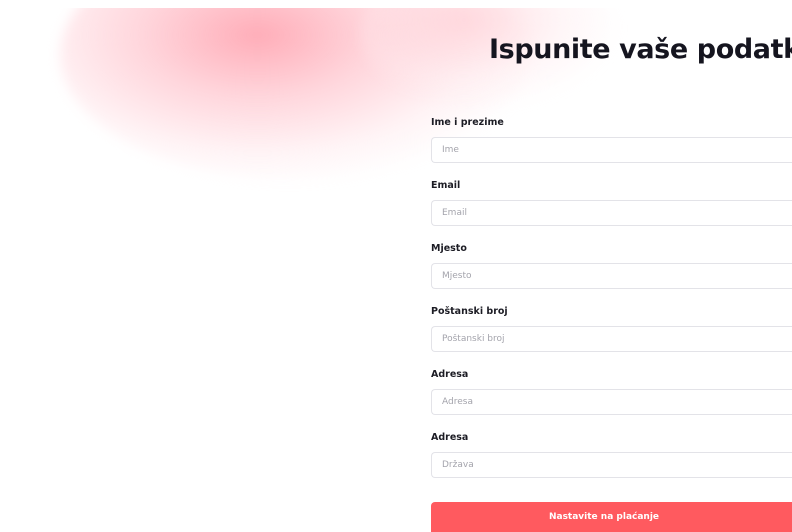 The image size is (792, 532). I want to click on top-strip, so click(396, 4).